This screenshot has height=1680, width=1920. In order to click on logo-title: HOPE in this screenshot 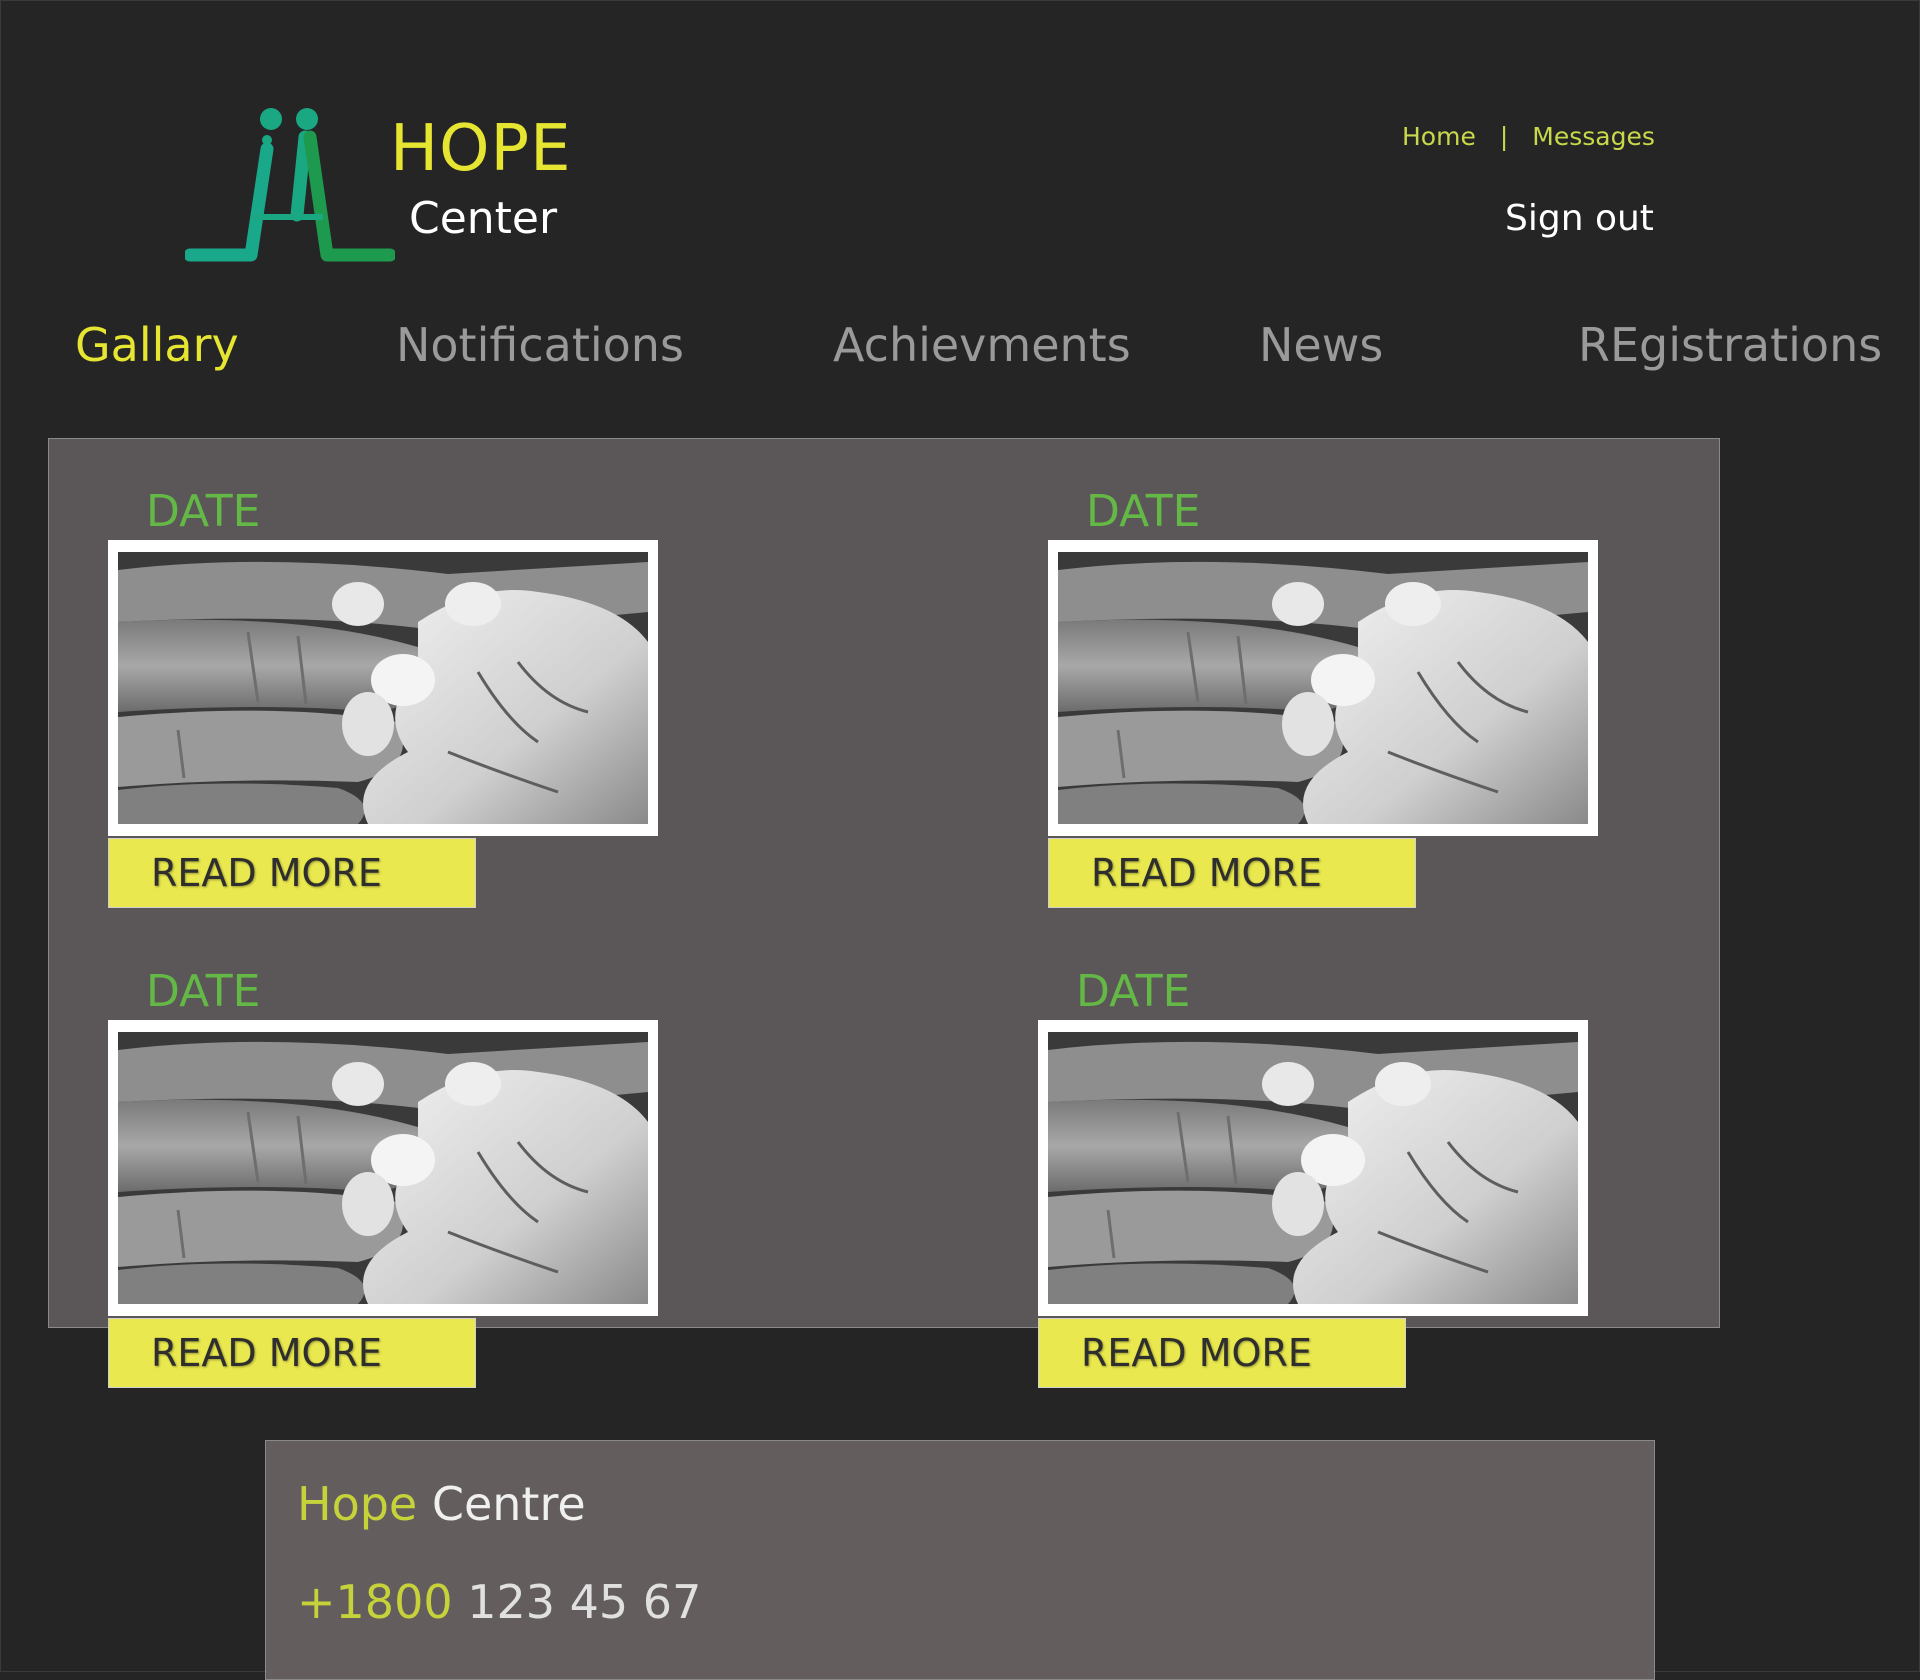, I will do `click(481, 149)`.